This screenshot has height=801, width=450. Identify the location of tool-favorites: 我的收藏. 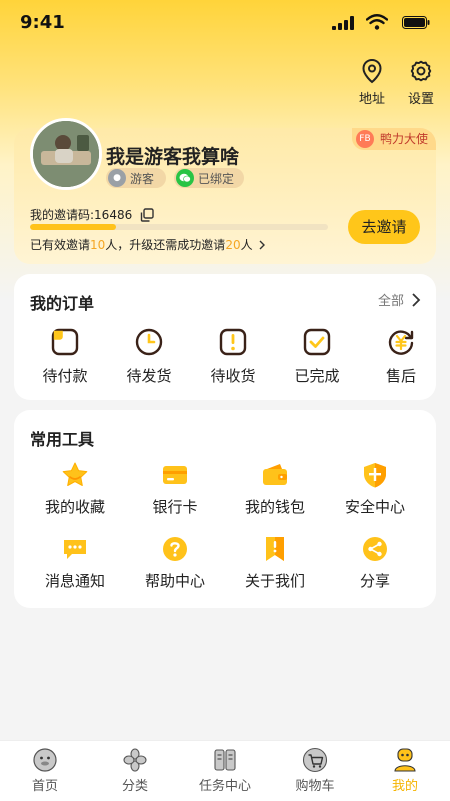
(75, 488).